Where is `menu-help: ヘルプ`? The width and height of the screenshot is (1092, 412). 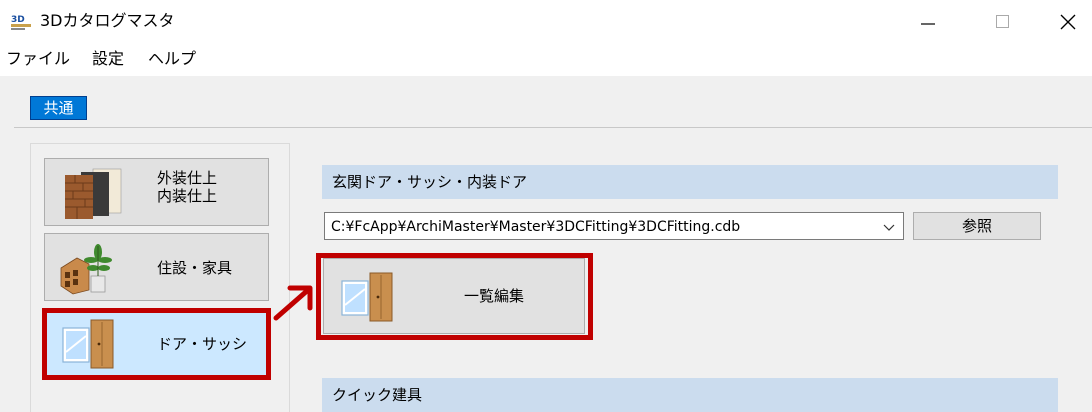 menu-help: ヘルプ is located at coordinates (172, 59).